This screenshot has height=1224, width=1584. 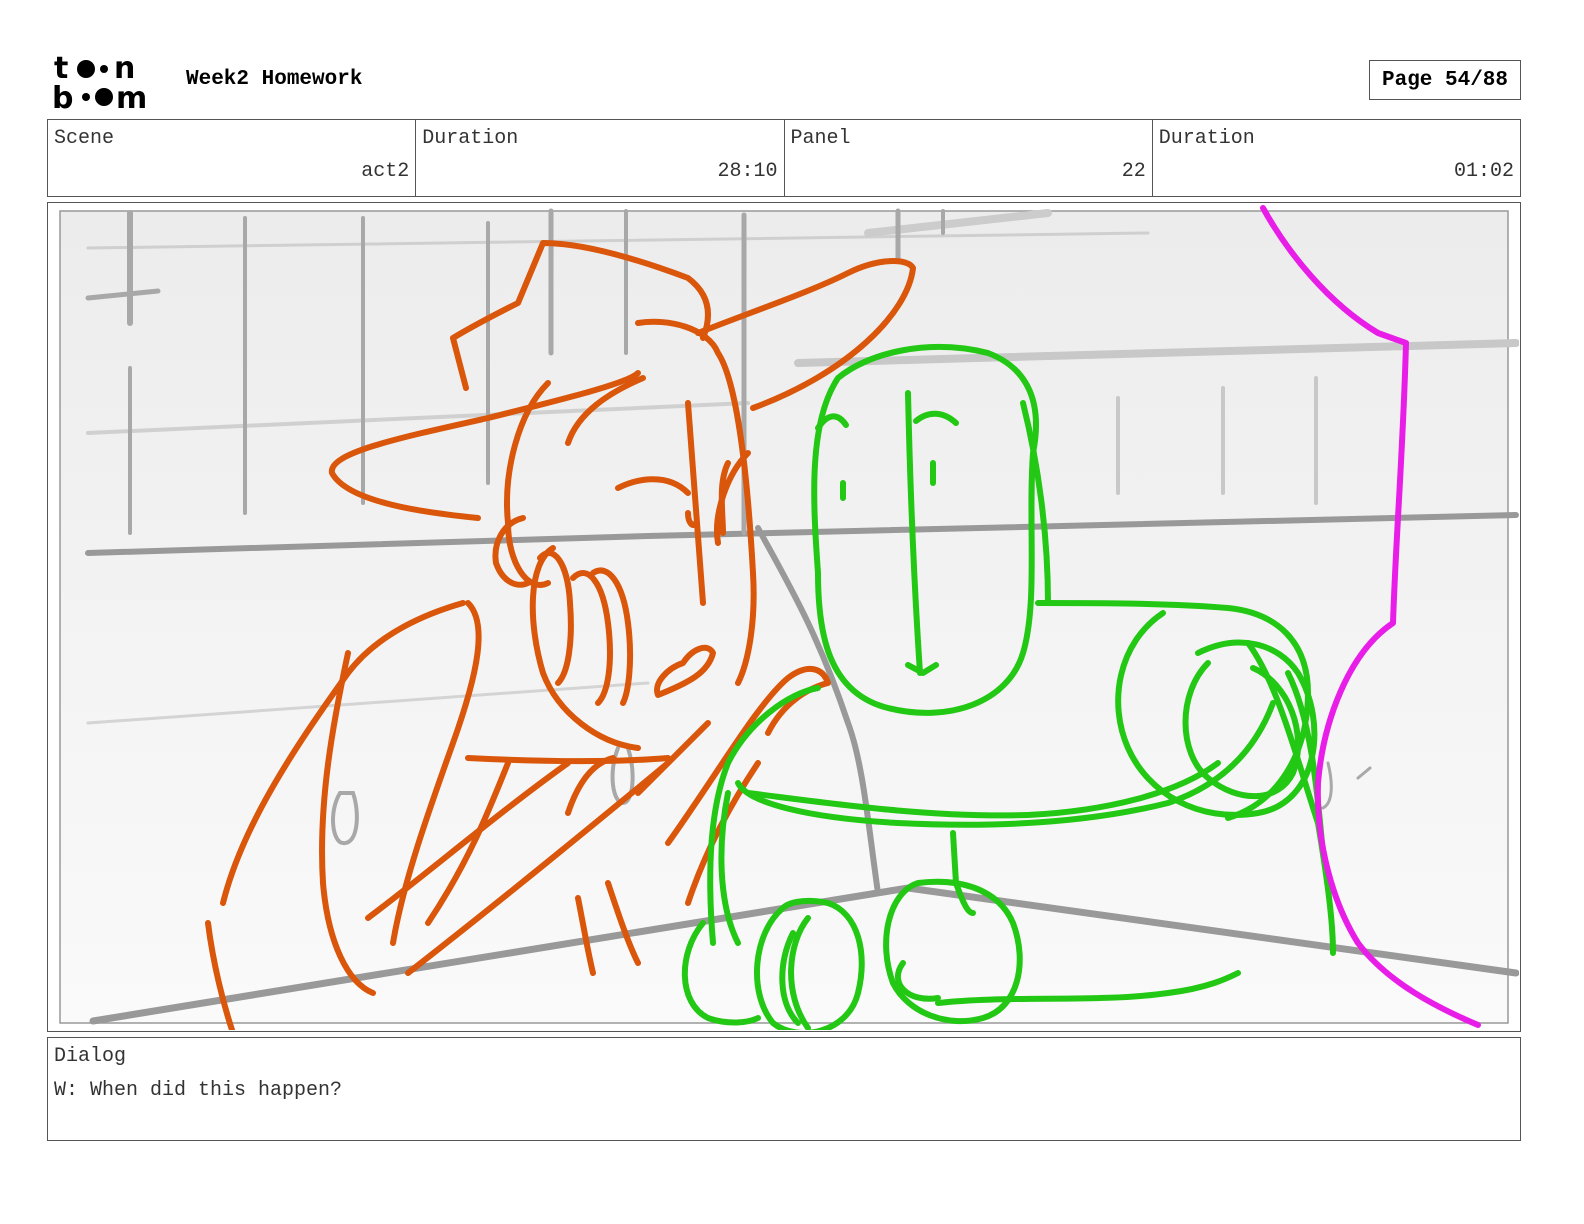 I want to click on dialog-text: W: When did this happen?, so click(x=198, y=1090).